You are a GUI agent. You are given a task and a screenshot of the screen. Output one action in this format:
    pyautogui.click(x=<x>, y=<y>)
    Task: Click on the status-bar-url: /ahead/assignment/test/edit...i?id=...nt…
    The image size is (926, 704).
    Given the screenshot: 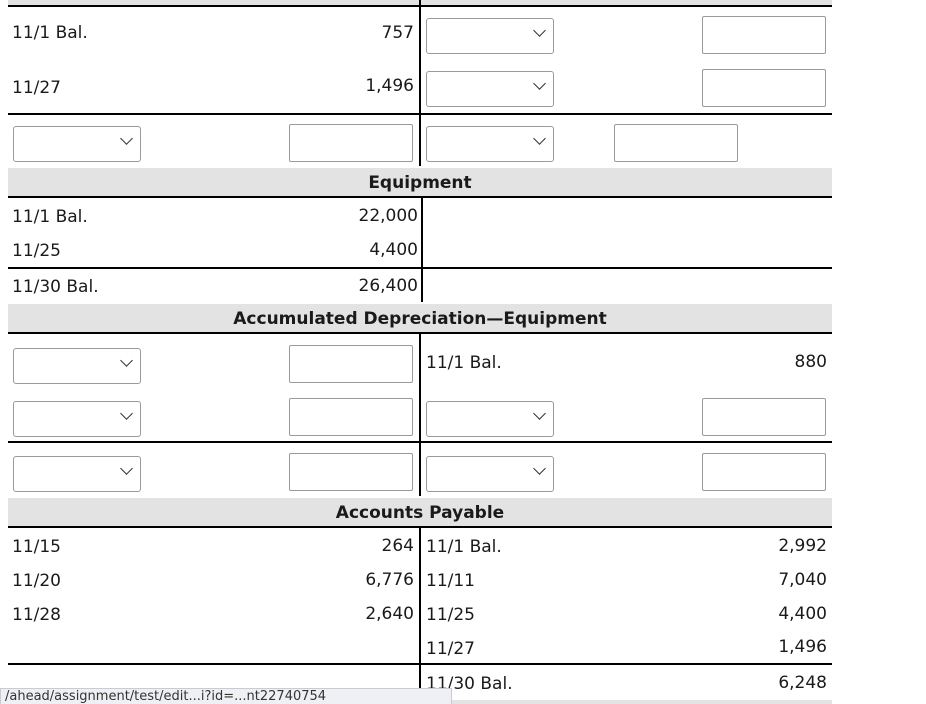 What is the action you would take?
    pyautogui.click(x=226, y=696)
    